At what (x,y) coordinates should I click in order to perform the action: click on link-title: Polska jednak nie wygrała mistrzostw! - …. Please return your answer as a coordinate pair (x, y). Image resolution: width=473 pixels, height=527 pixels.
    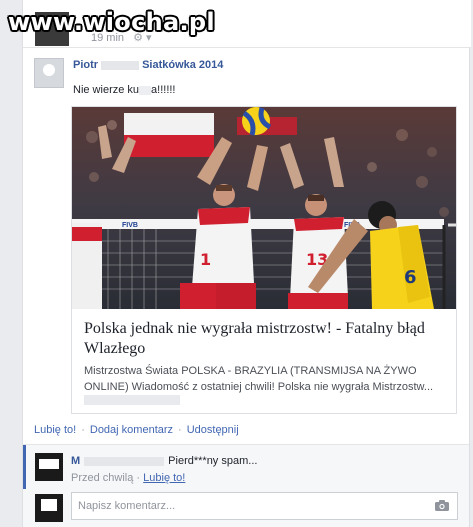
    Looking at the image, I should click on (265, 339).